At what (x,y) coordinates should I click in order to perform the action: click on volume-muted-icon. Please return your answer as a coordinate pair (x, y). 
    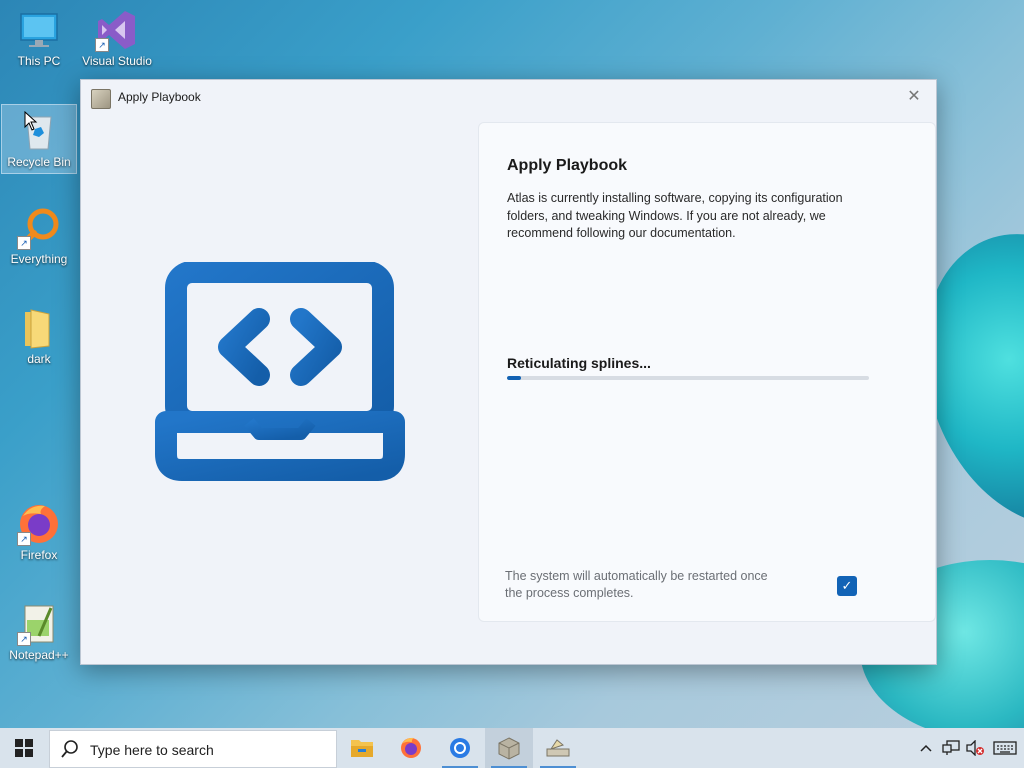
    Looking at the image, I should click on (975, 748).